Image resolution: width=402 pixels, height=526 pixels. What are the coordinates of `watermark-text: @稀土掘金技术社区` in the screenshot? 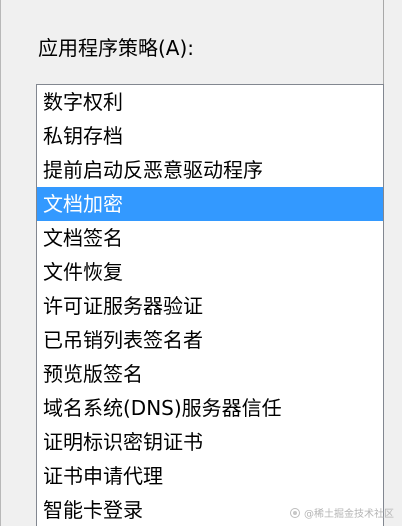 It's located at (349, 514).